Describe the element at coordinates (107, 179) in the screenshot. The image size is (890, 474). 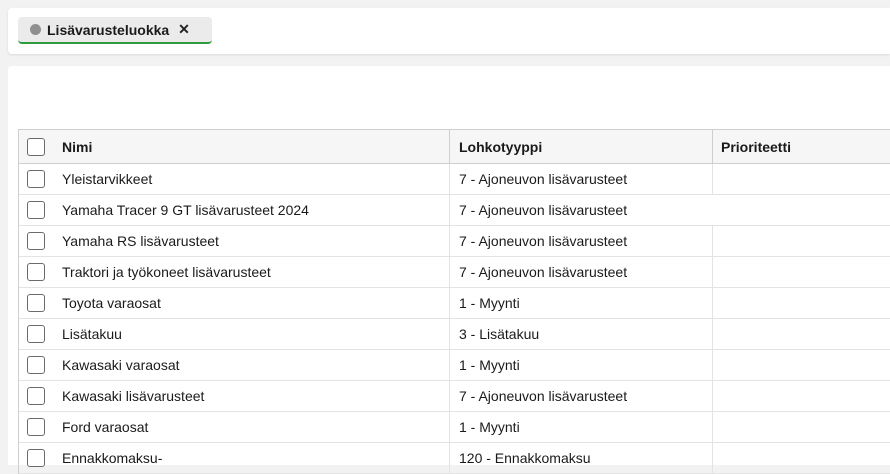
I see `cell-name: Yleistarvikkeet` at that location.